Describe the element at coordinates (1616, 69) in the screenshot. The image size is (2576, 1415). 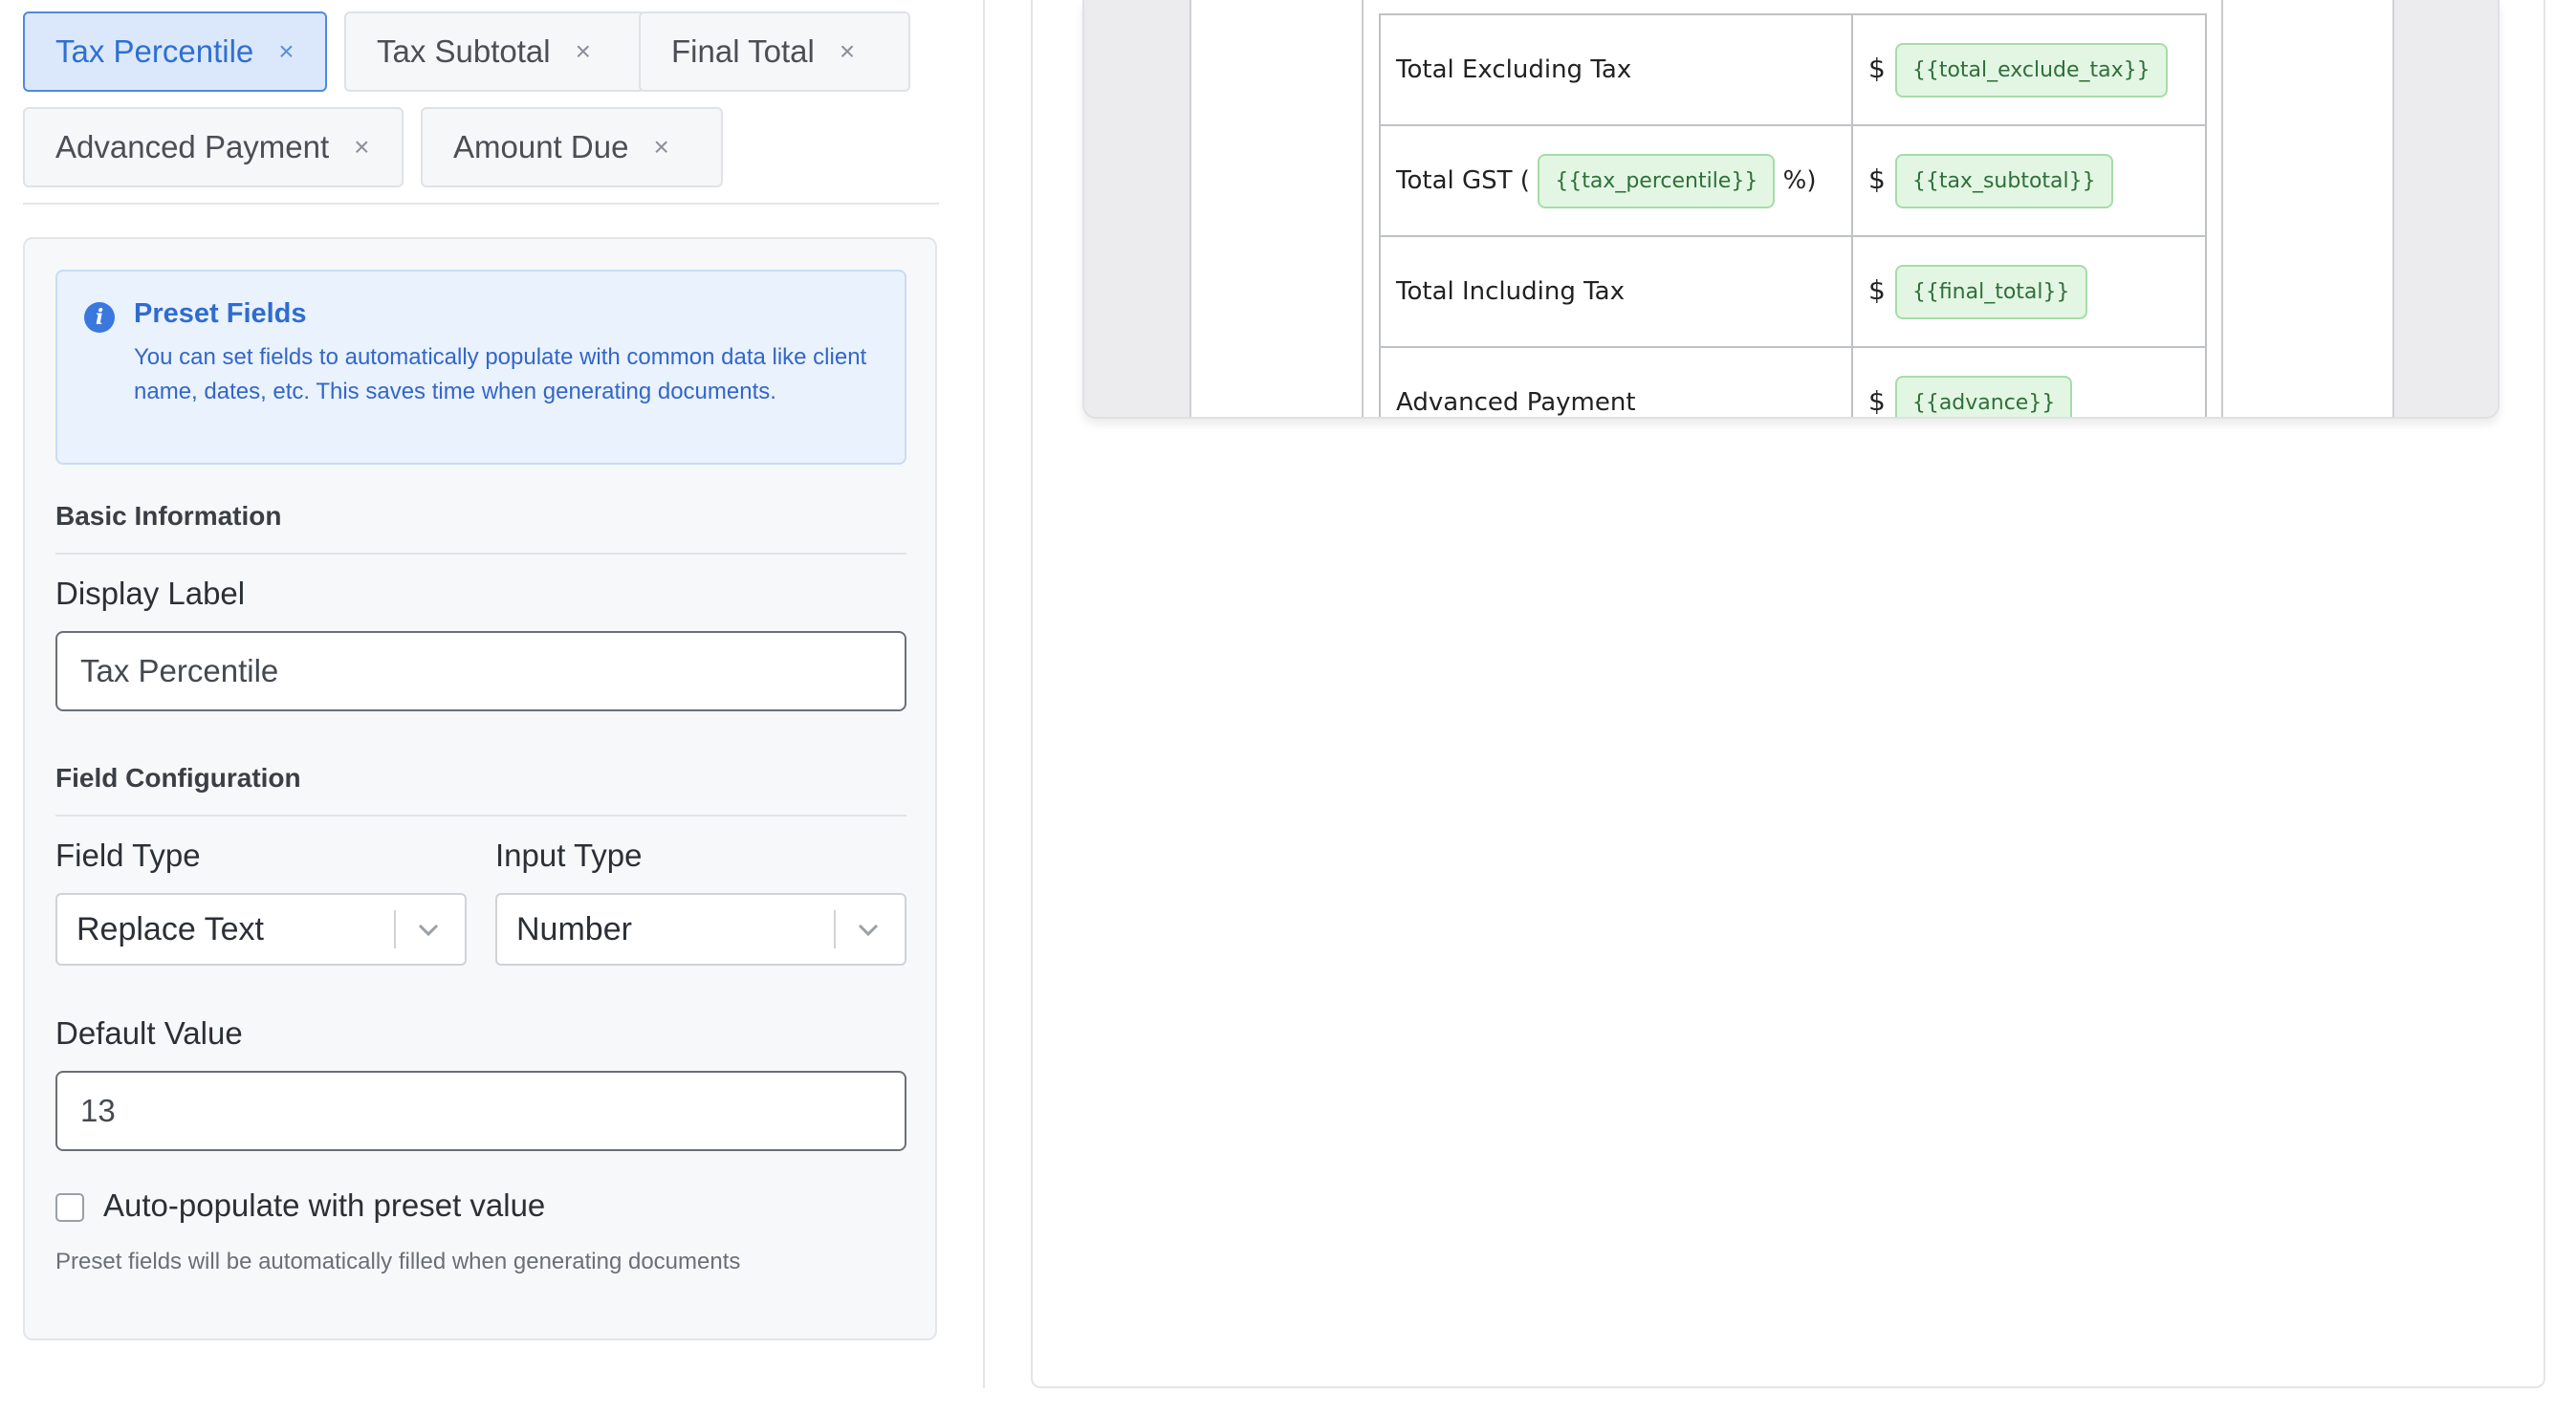
I see `row-label: Total Excluding Tax` at that location.